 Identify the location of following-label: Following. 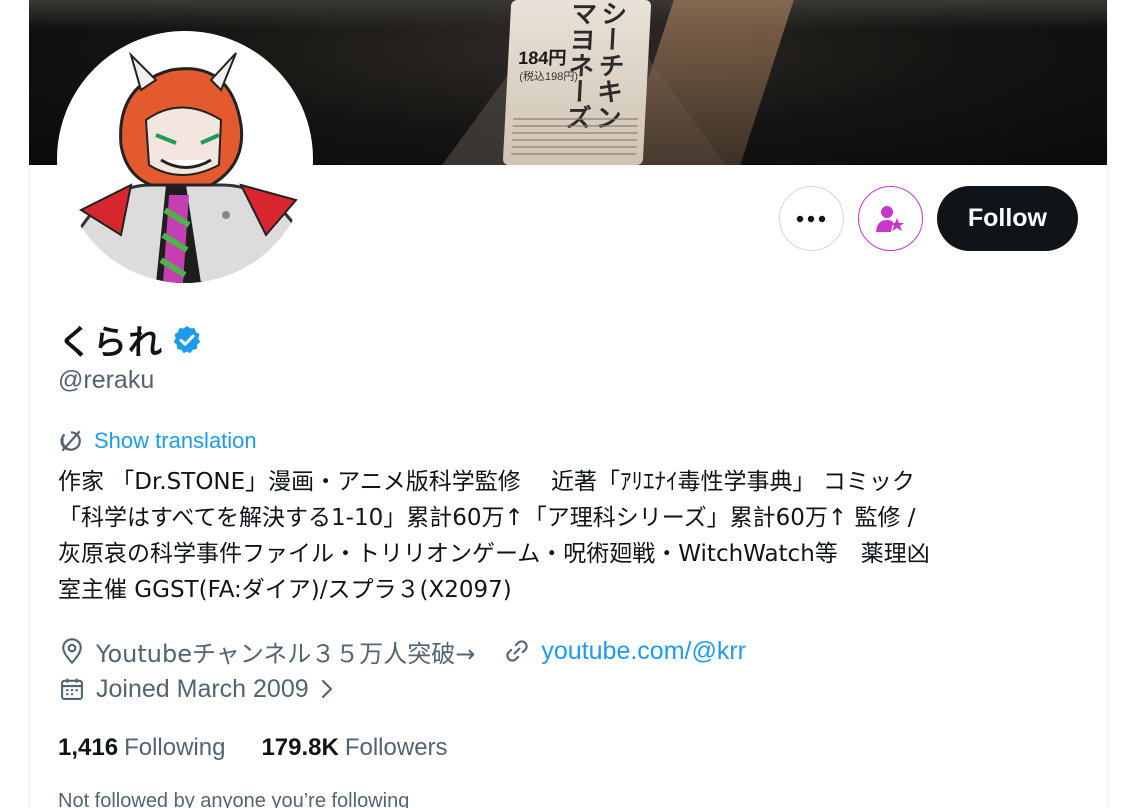
(175, 747).